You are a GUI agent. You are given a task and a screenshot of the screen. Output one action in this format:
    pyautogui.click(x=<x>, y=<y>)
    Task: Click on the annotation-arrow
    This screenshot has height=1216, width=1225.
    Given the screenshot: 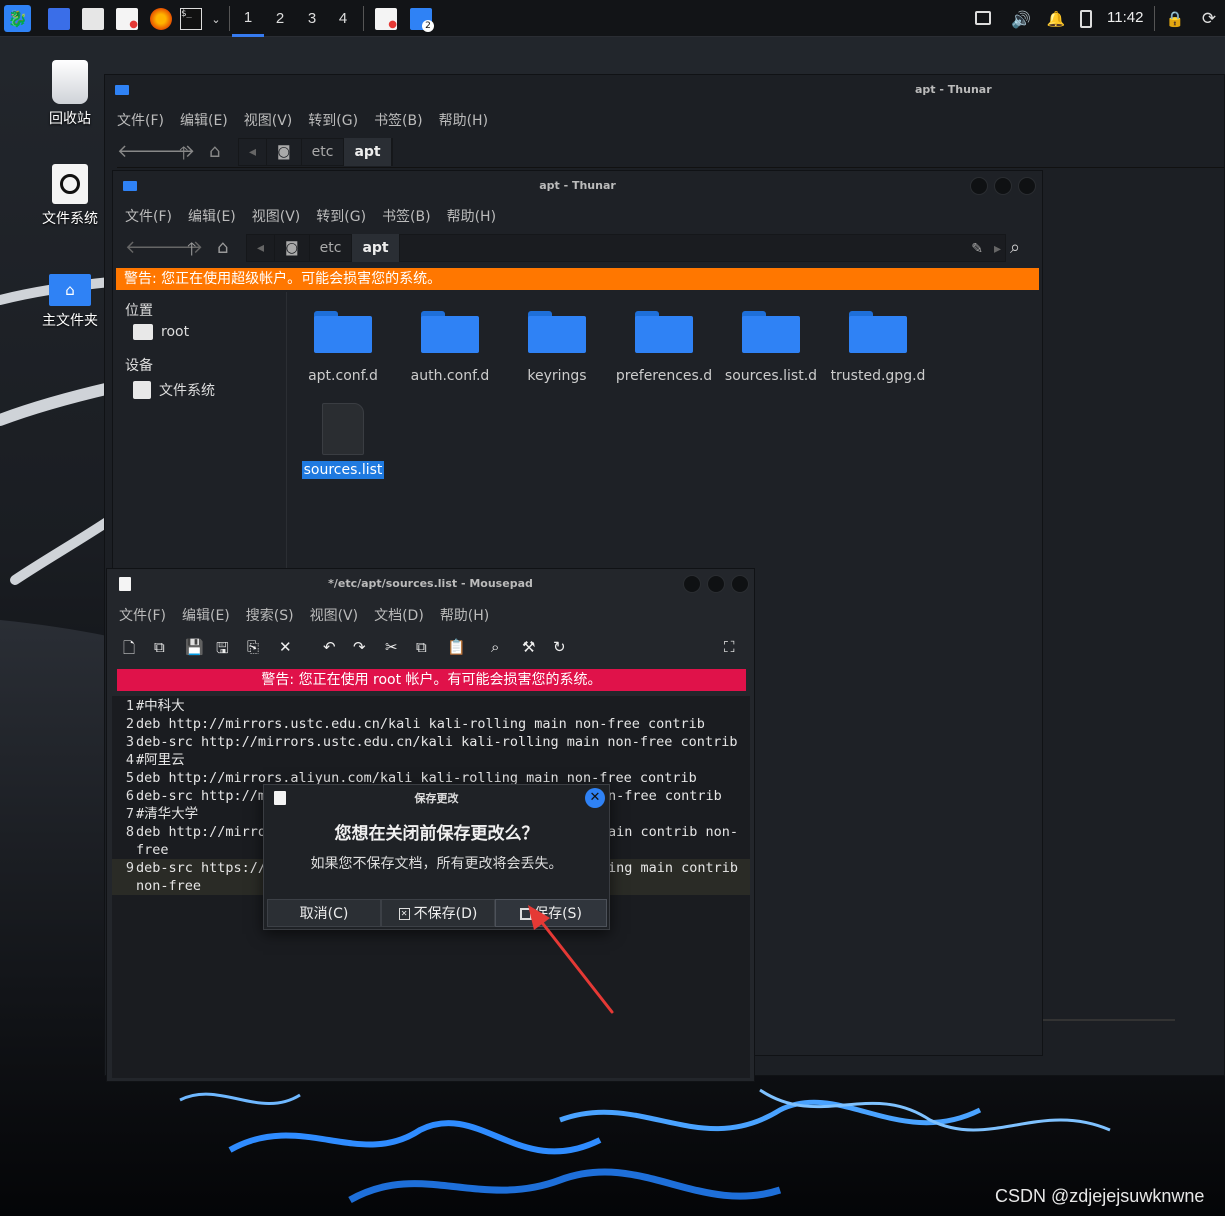 What is the action you would take?
    pyautogui.click(x=571, y=959)
    